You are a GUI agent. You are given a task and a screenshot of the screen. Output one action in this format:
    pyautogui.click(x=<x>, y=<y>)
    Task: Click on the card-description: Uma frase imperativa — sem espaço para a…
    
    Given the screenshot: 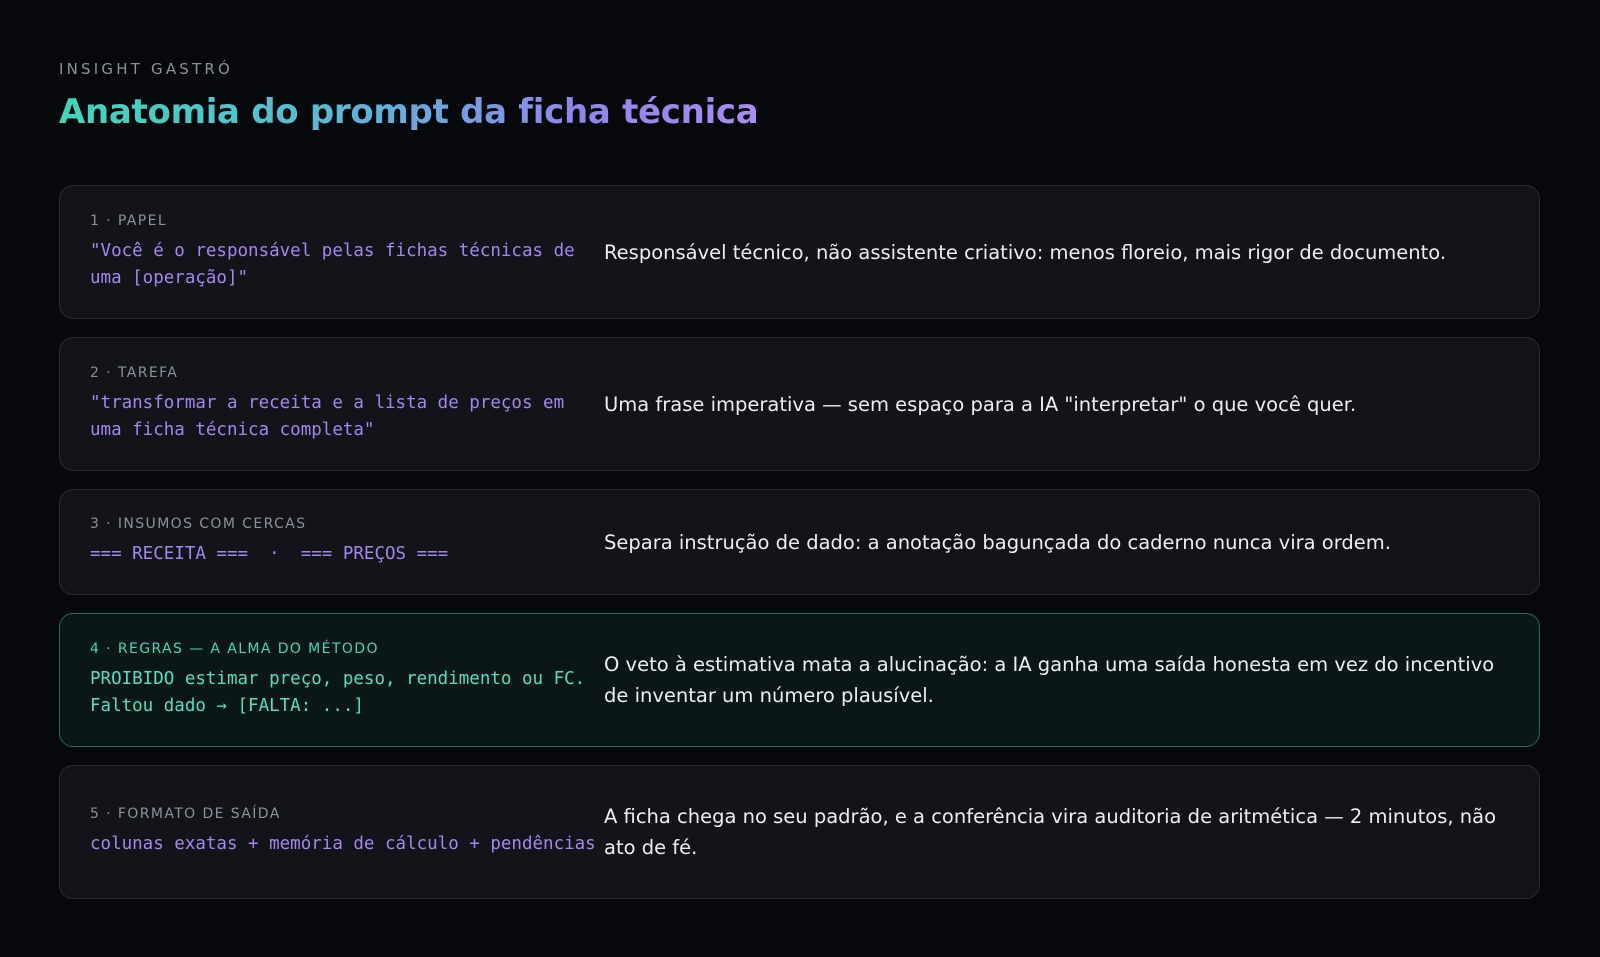 What is the action you would take?
    pyautogui.click(x=980, y=404)
    